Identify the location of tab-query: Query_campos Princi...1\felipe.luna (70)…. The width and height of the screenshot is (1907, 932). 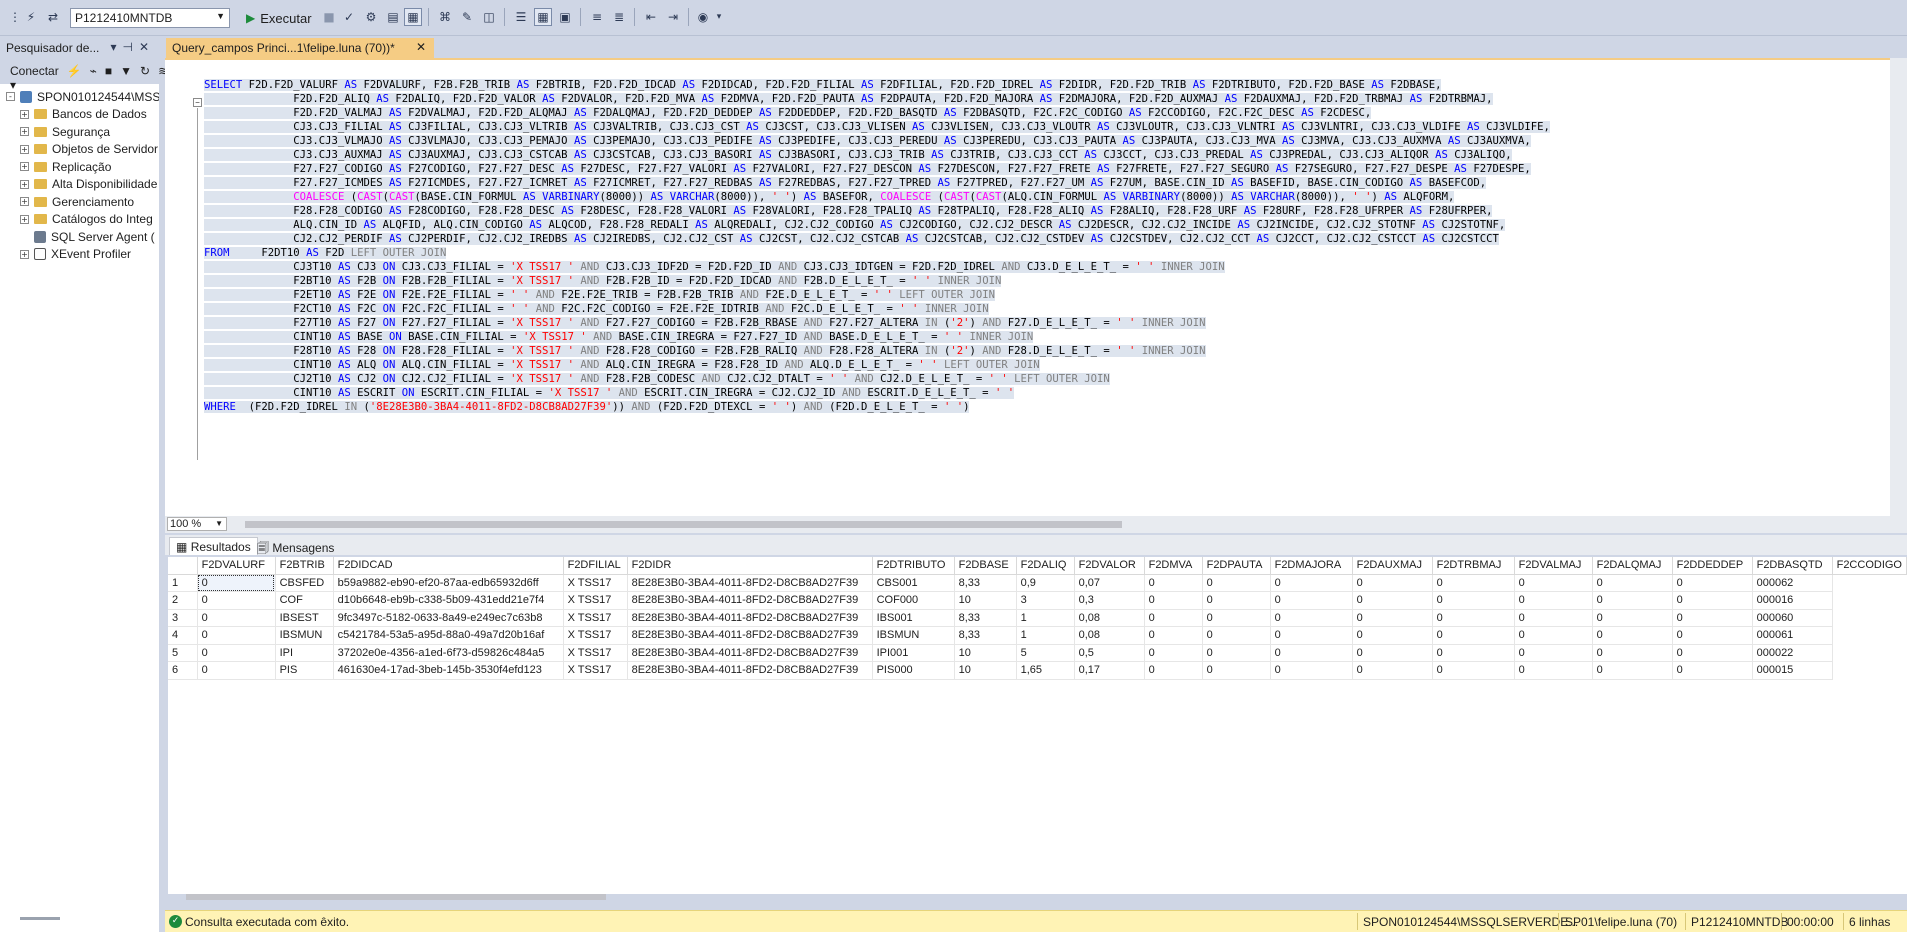
(300, 48).